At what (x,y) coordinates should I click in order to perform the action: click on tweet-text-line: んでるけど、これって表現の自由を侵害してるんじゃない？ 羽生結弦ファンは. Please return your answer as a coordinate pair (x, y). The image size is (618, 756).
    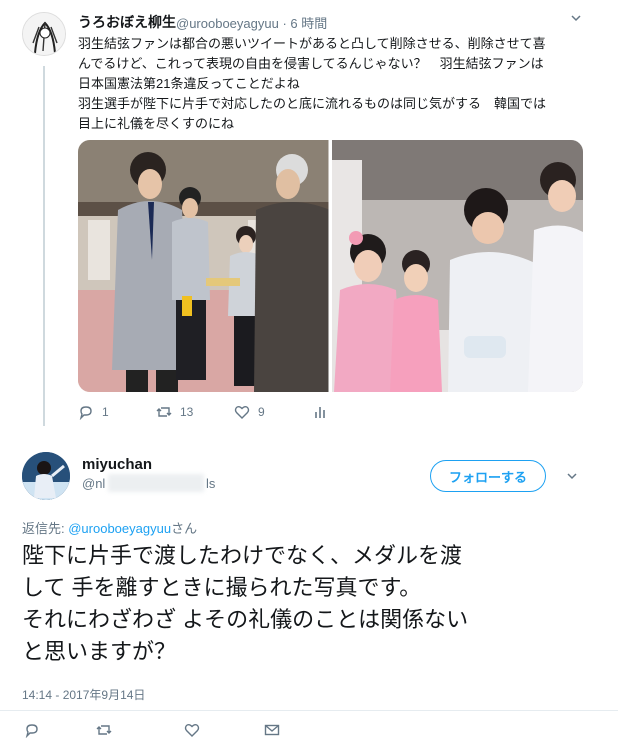
    Looking at the image, I should click on (311, 63).